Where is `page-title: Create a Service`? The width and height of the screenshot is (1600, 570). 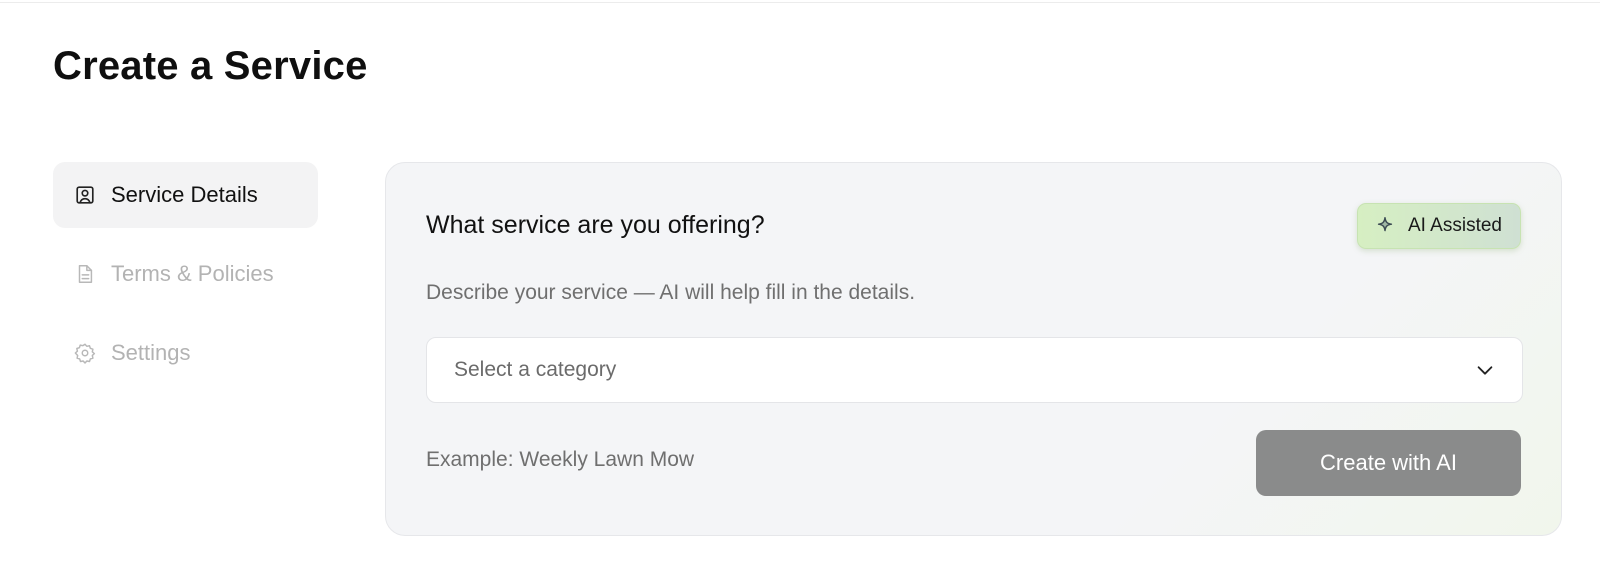
page-title: Create a Service is located at coordinates (210, 66).